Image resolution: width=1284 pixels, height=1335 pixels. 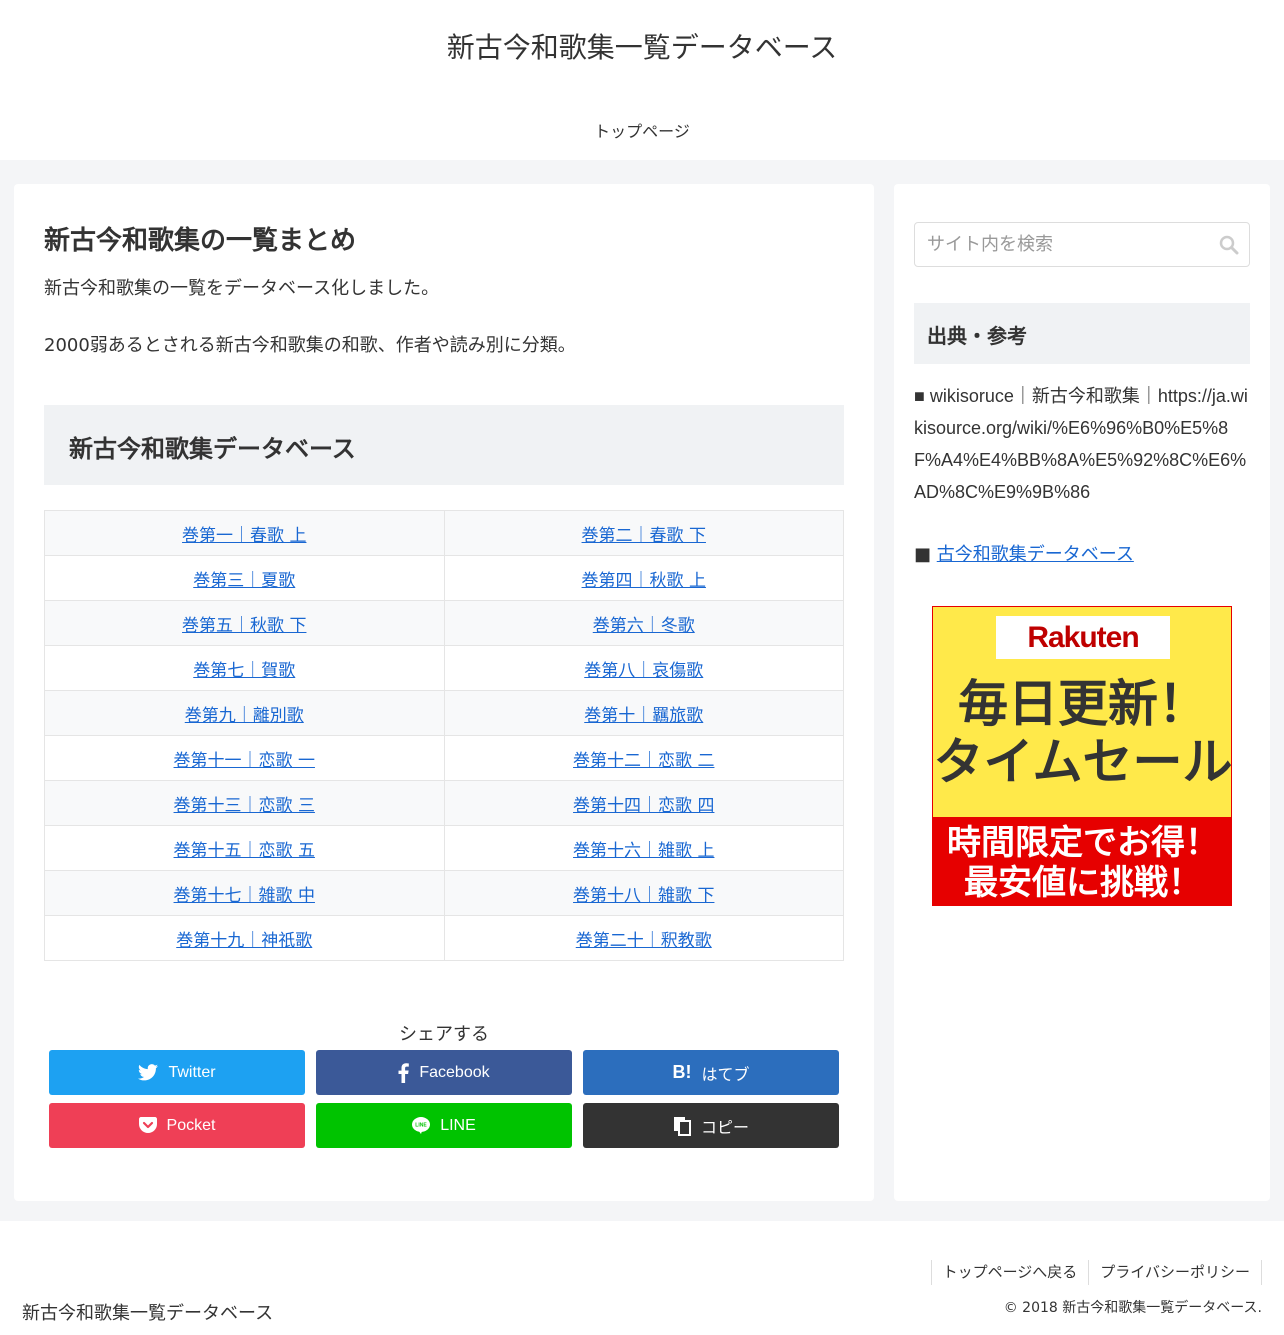 I want to click on related-link-row: ■ 古今和歌集データベース, so click(x=1024, y=553).